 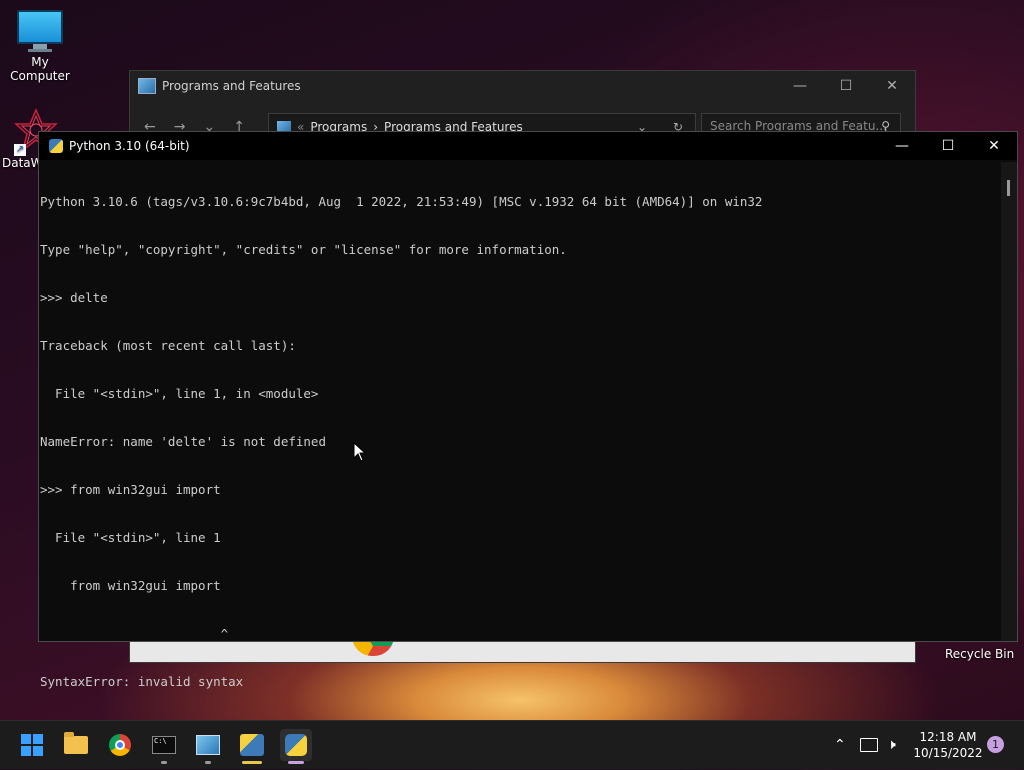 I want to click on window-title: Python 3.10 (64-bit), so click(x=129, y=146).